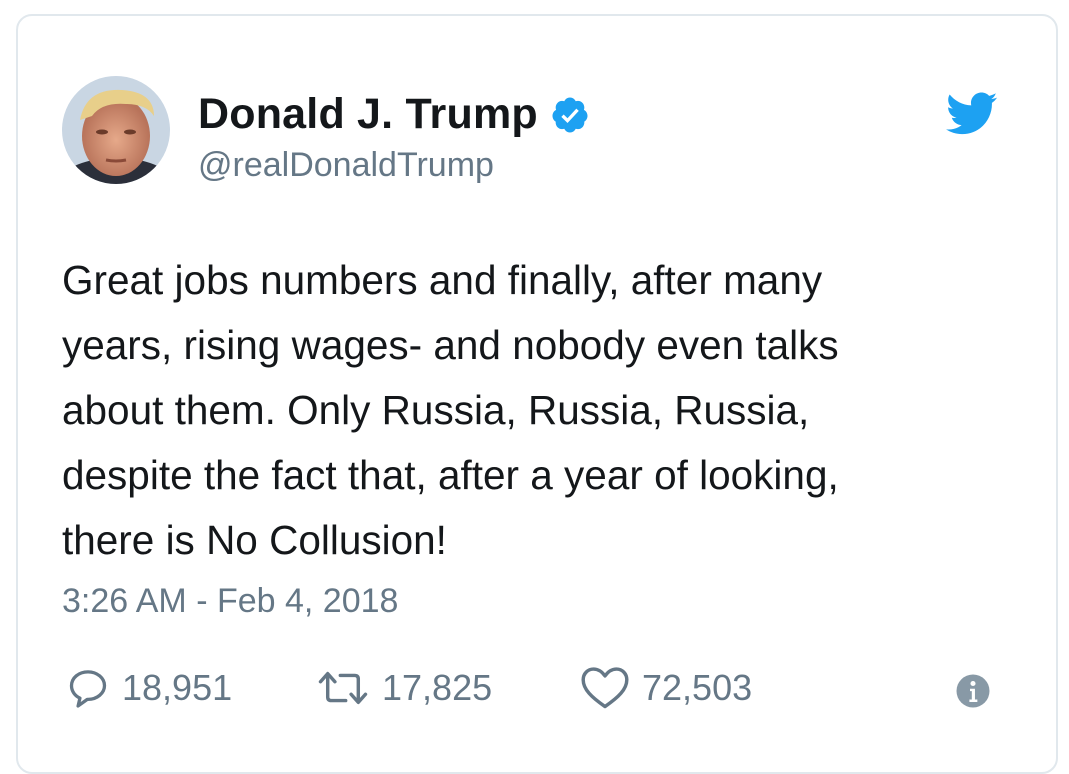 This screenshot has height=774, width=1069. Describe the element at coordinates (343, 688) in the screenshot. I see `retweet-icon` at that location.